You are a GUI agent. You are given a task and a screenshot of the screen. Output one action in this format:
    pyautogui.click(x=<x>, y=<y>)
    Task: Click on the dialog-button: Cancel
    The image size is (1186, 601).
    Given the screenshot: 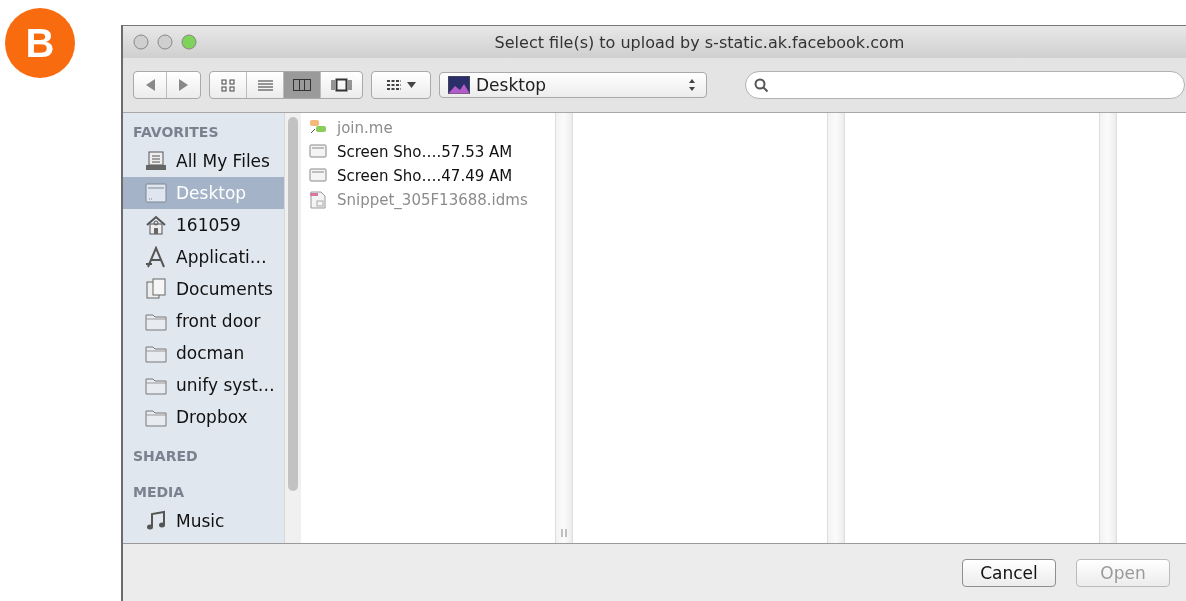 What is the action you would take?
    pyautogui.click(x=1009, y=572)
    